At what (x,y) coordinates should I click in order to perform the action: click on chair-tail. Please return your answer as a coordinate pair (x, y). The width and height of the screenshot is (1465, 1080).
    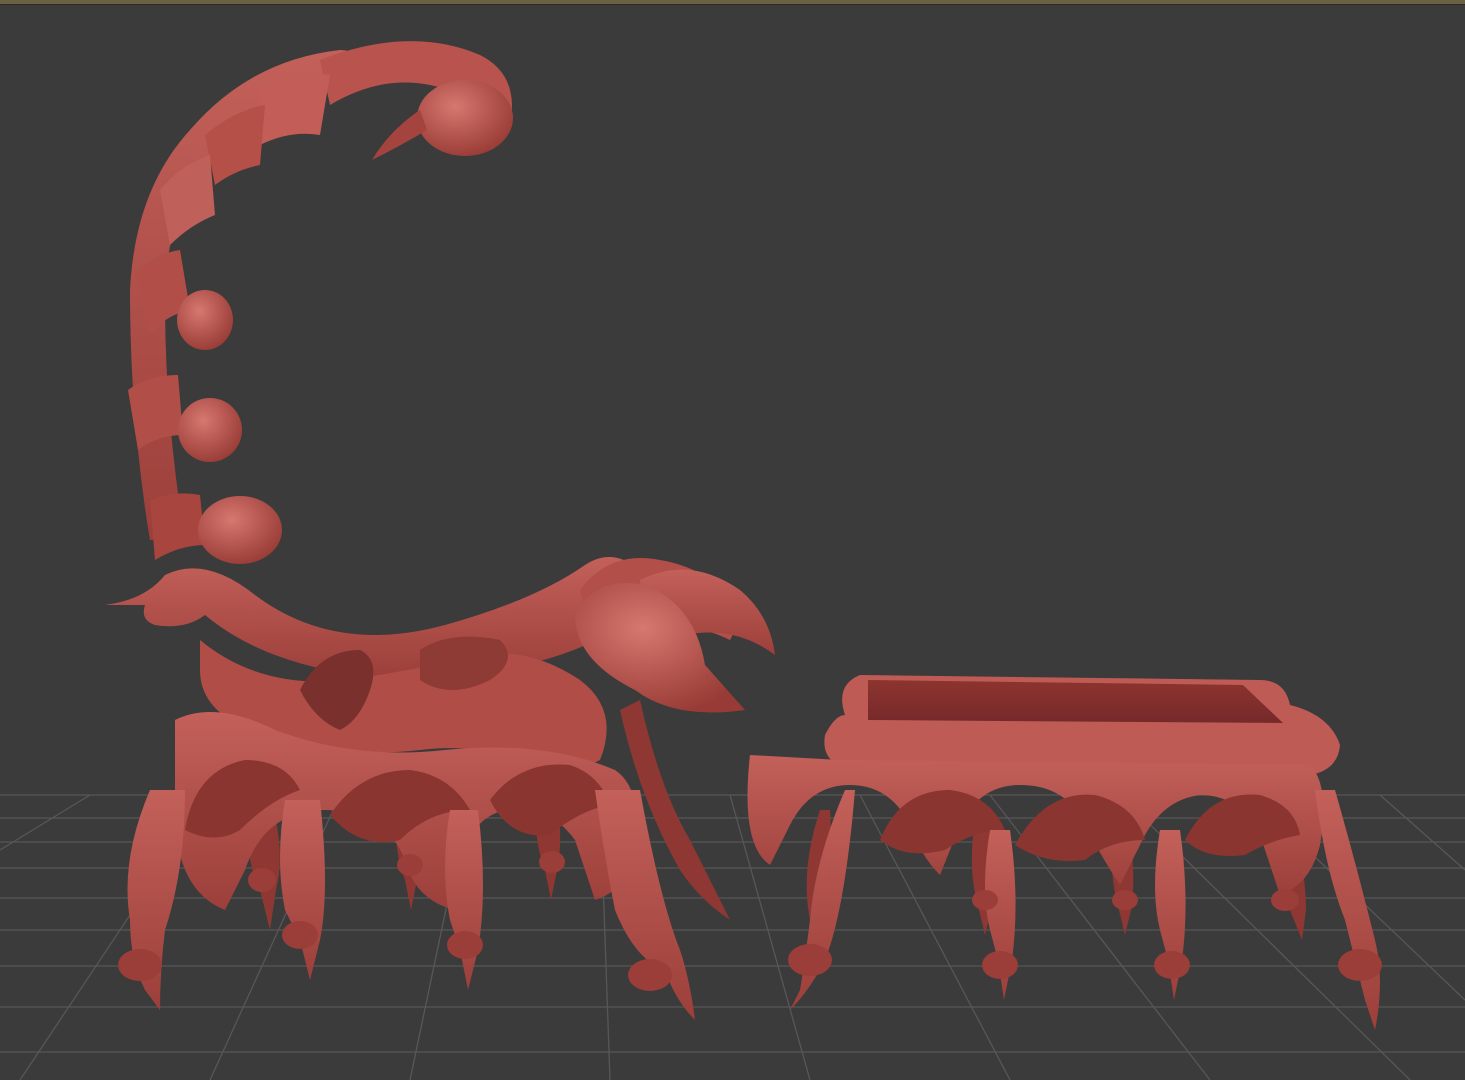
    Looking at the image, I should click on (320, 302).